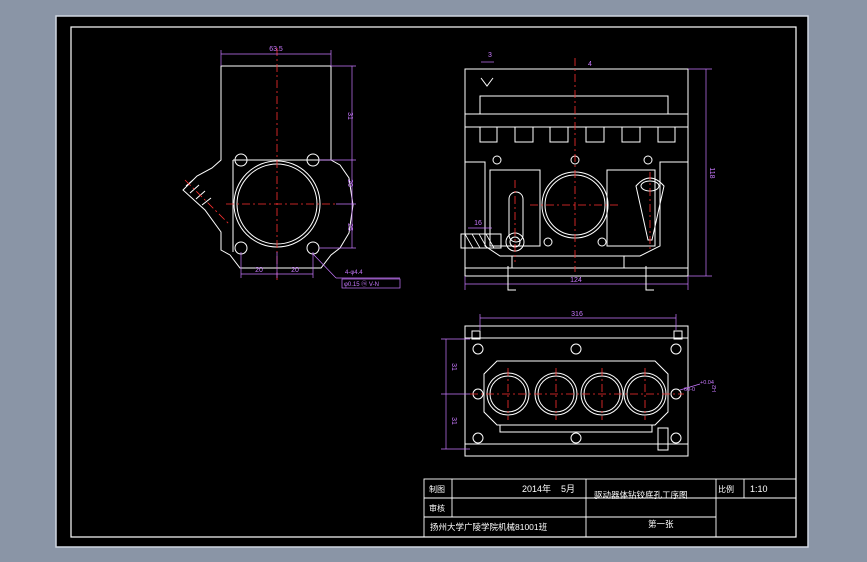  What do you see at coordinates (715, 388) in the screenshot?
I see `rb-tol-3: H2` at bounding box center [715, 388].